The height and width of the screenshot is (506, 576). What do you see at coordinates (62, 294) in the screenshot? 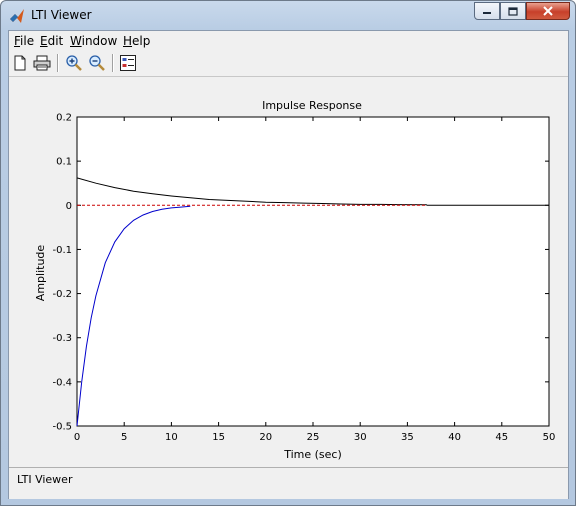
I see `y-tick-label: -0.2` at bounding box center [62, 294].